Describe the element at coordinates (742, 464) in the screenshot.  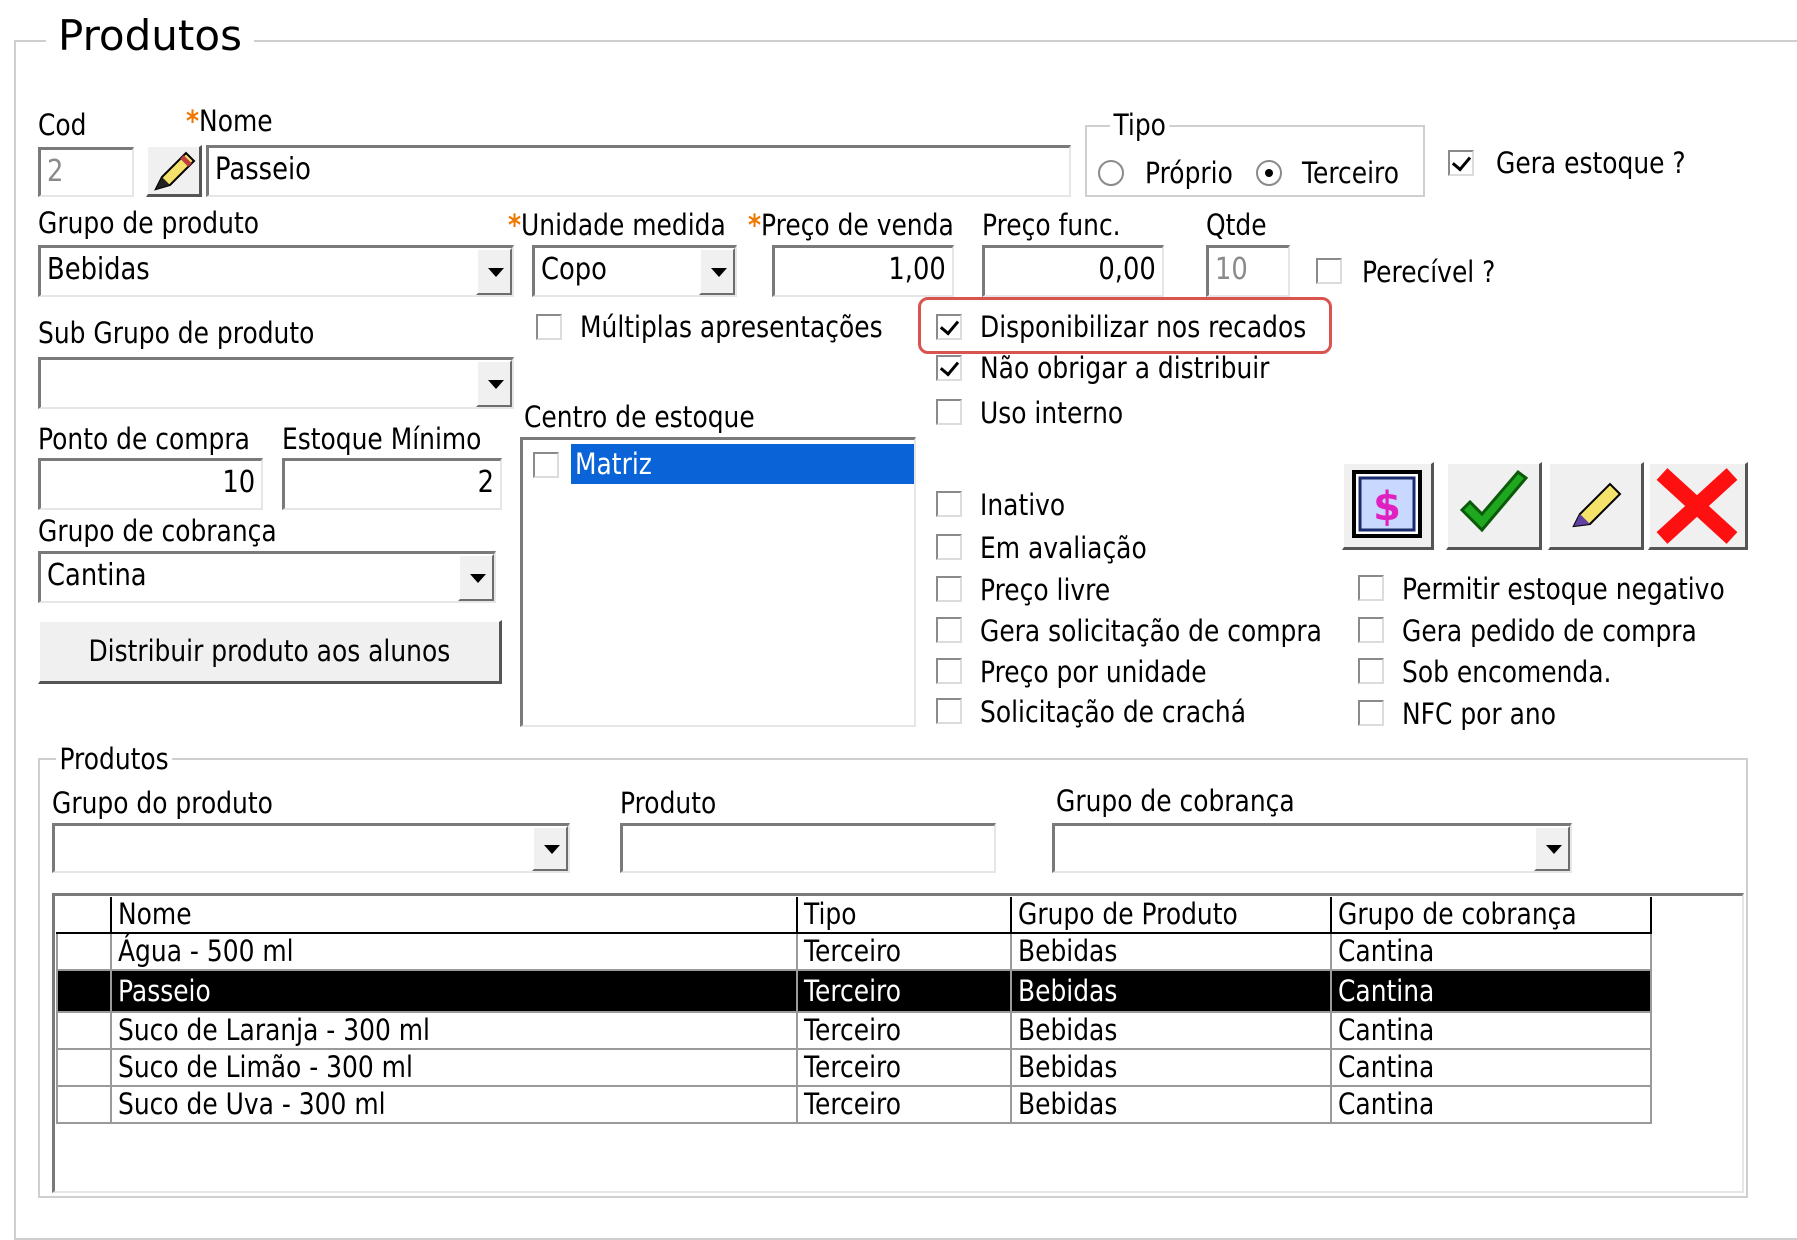
I see `matriz-item-label: Matriz` at that location.